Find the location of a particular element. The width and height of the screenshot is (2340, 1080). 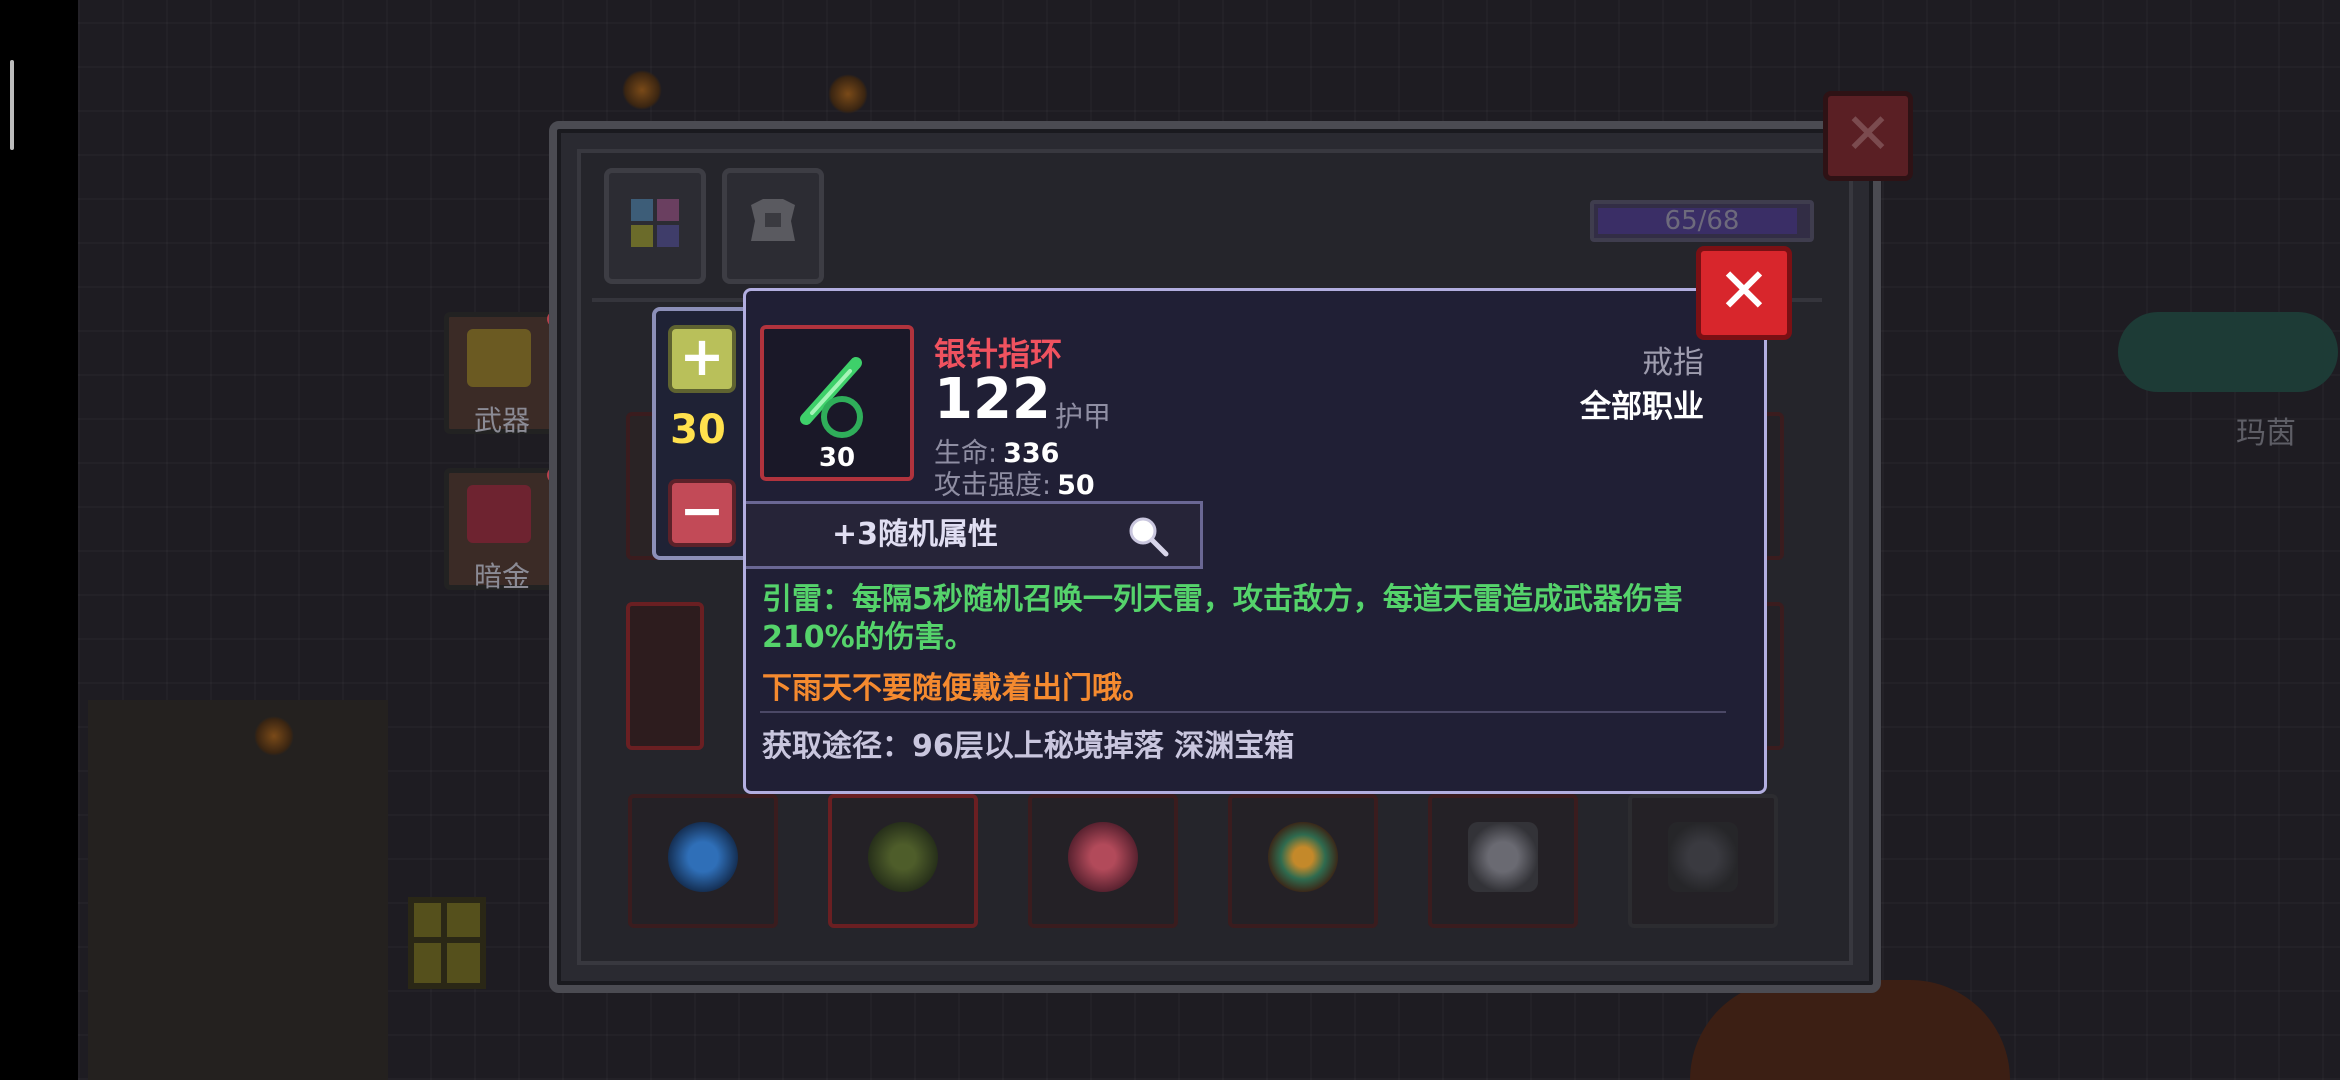

tooltip-divider is located at coordinates (1243, 712).